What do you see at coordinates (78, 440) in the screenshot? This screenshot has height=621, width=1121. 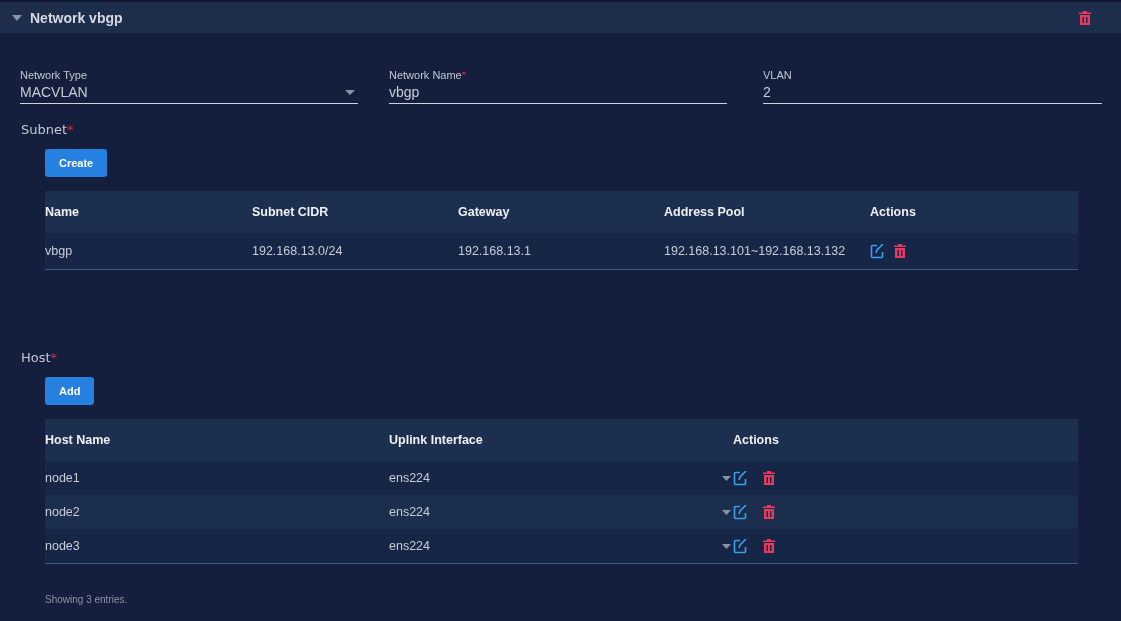 I see `column-header: Host Name` at bounding box center [78, 440].